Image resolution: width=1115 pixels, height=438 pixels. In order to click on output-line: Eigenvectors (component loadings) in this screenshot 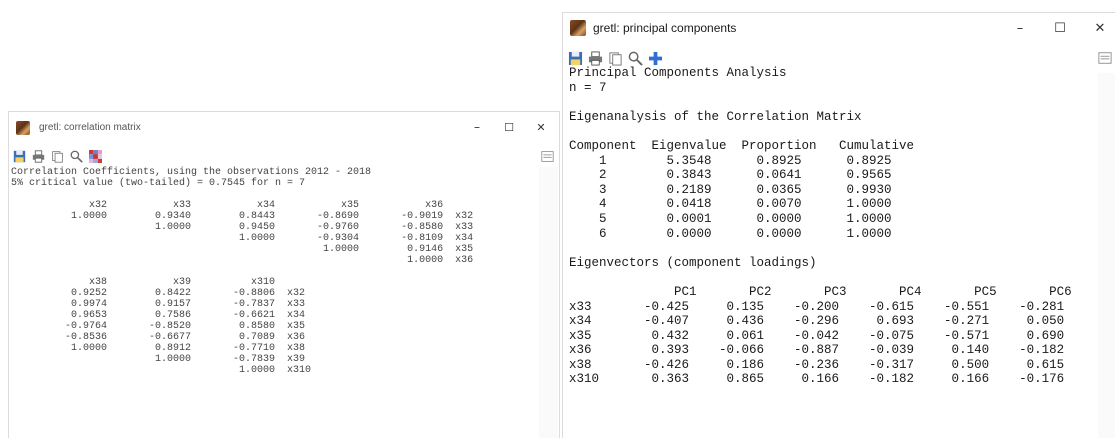, I will do `click(693, 262)`.